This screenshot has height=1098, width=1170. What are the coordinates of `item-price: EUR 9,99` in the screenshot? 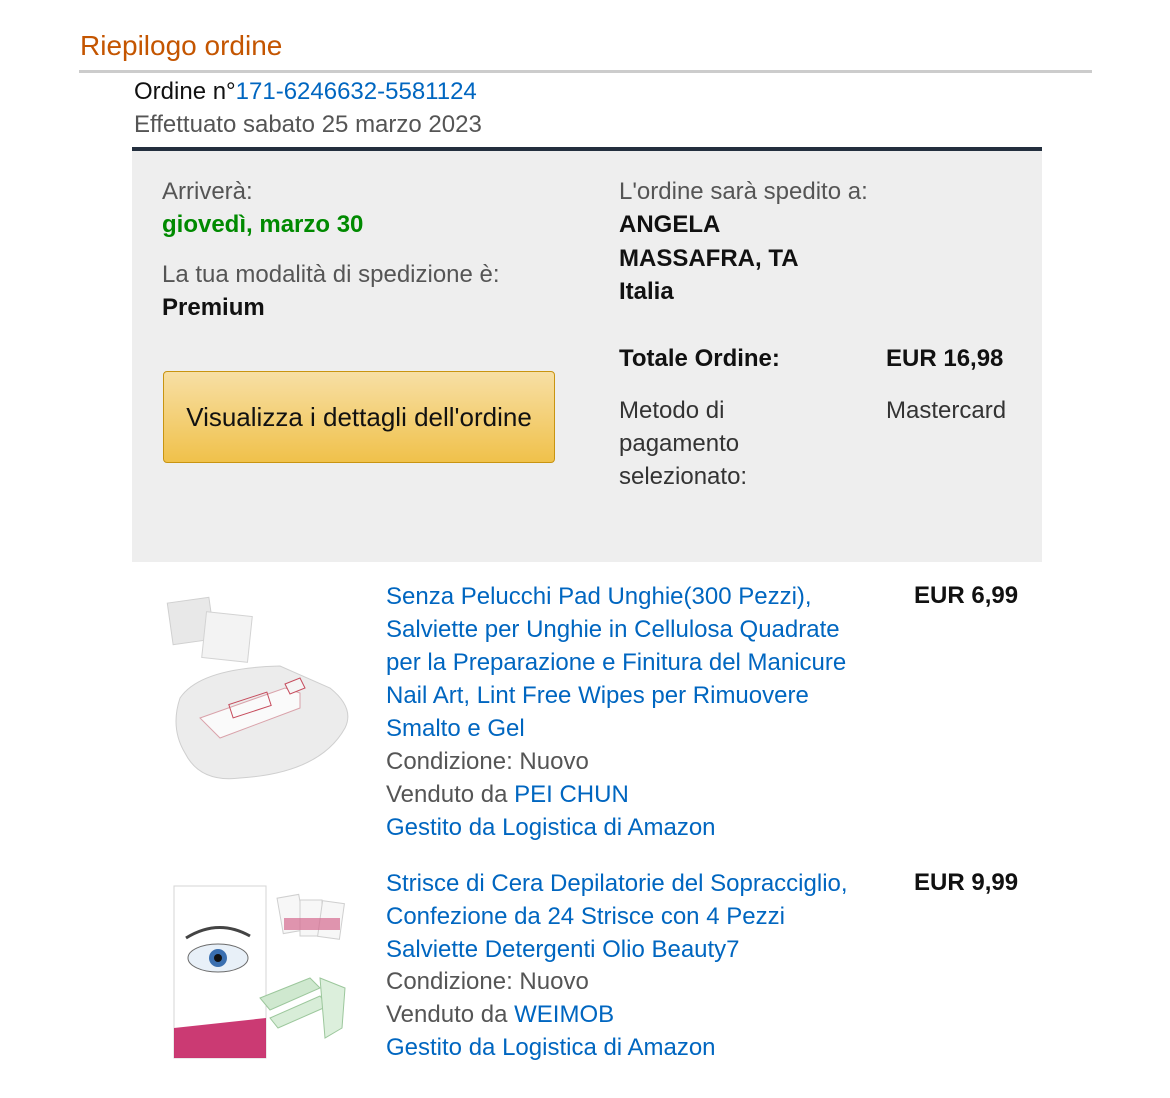 It's located at (966, 882).